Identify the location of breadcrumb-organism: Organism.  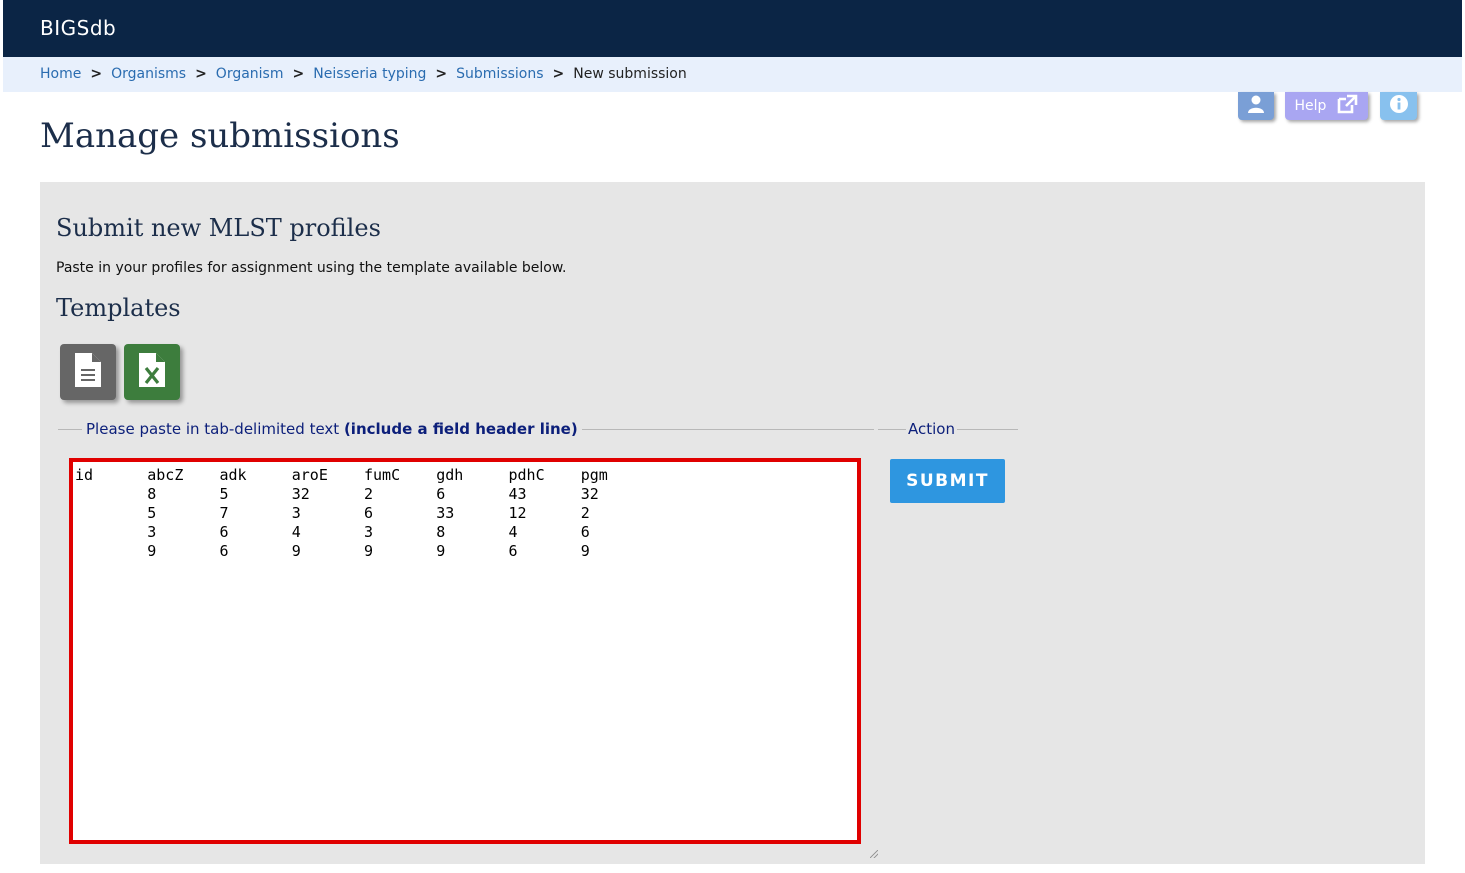
(250, 74).